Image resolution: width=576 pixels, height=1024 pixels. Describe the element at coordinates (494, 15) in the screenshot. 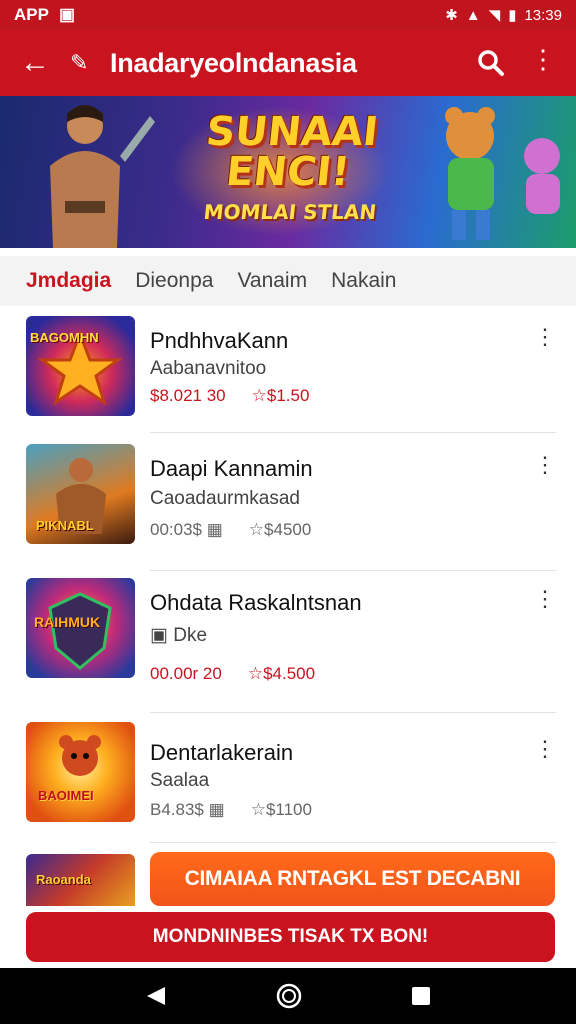

I see `wifi-icon: ◥` at that location.